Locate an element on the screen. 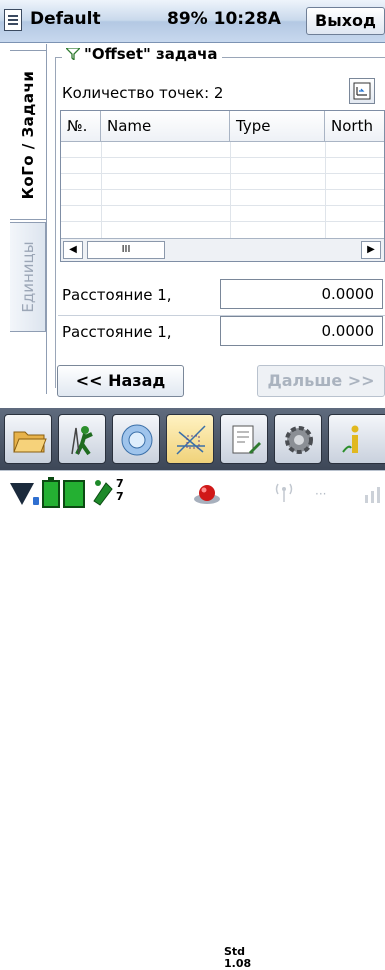  satellite-count-a: 7 is located at coordinates (120, 483).